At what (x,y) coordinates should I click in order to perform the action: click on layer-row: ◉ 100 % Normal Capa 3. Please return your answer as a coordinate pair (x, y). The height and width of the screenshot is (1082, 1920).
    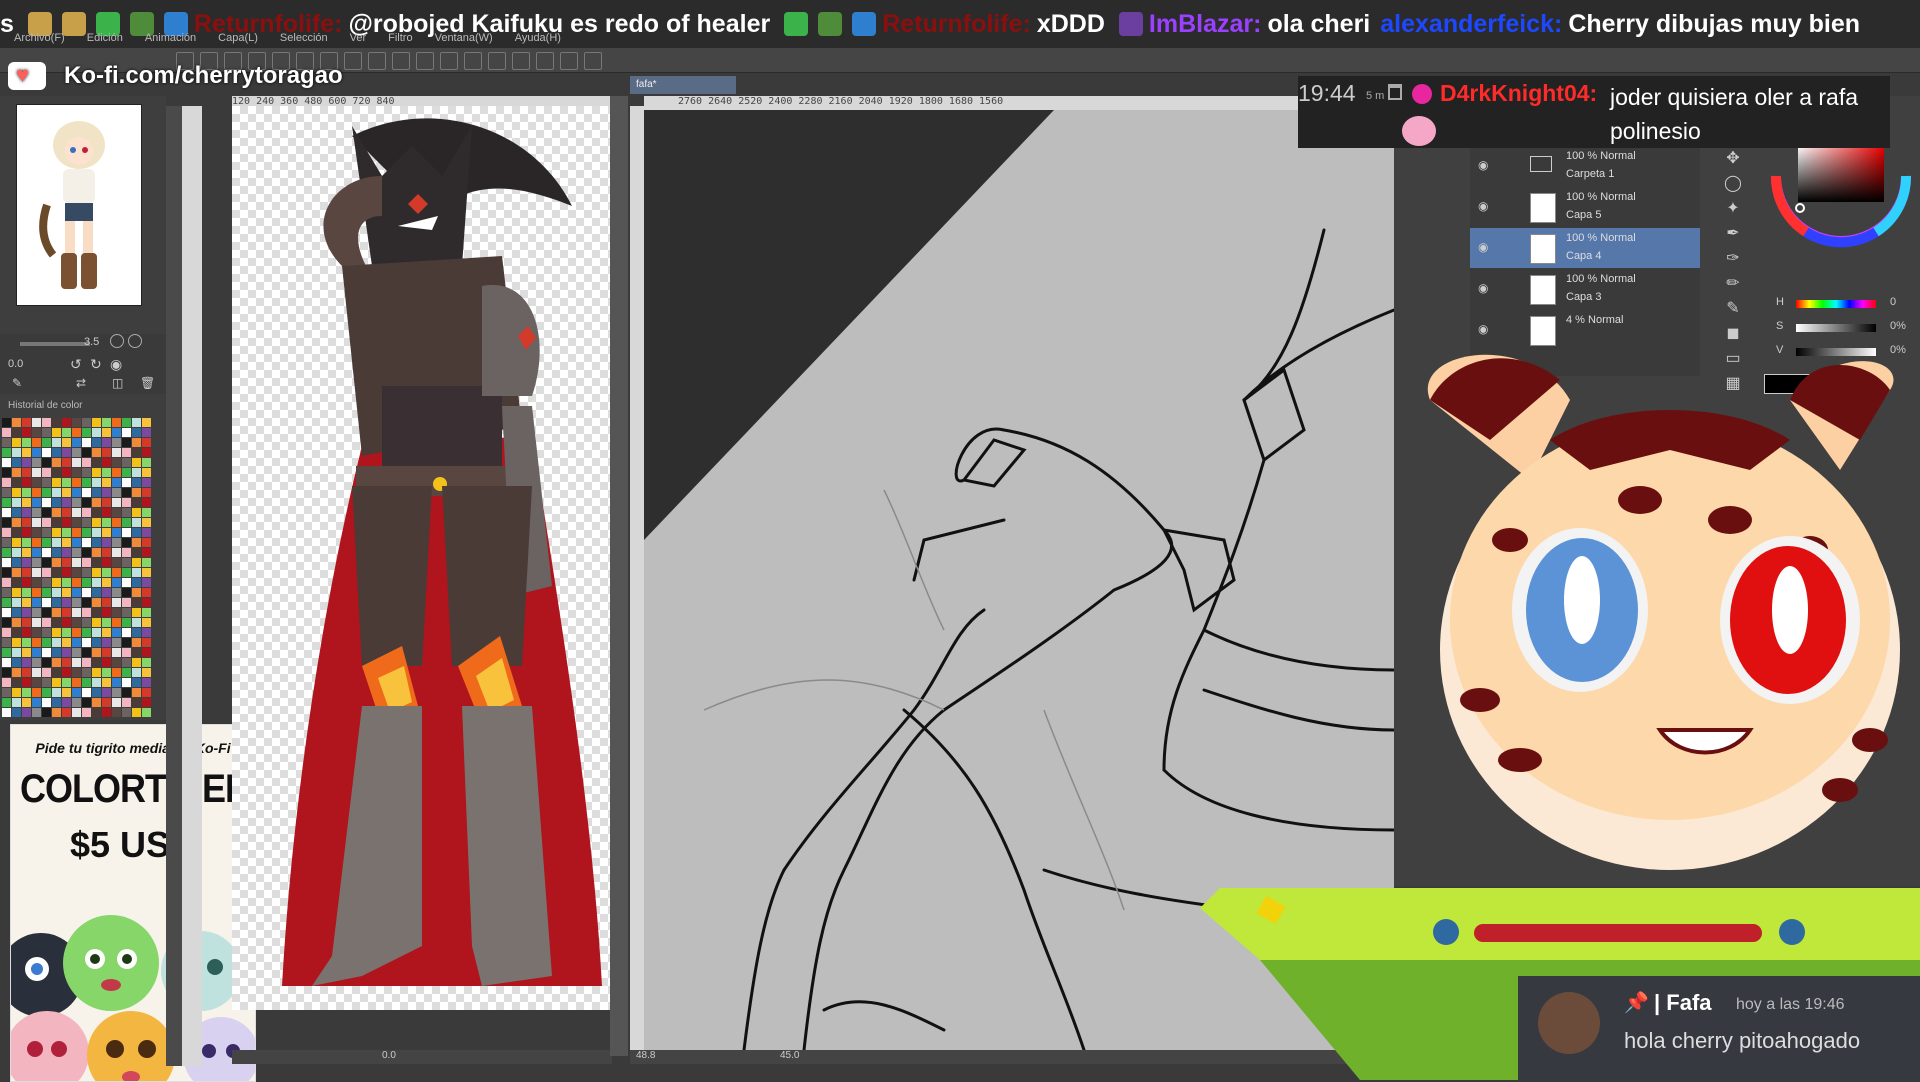
    Looking at the image, I should click on (1585, 289).